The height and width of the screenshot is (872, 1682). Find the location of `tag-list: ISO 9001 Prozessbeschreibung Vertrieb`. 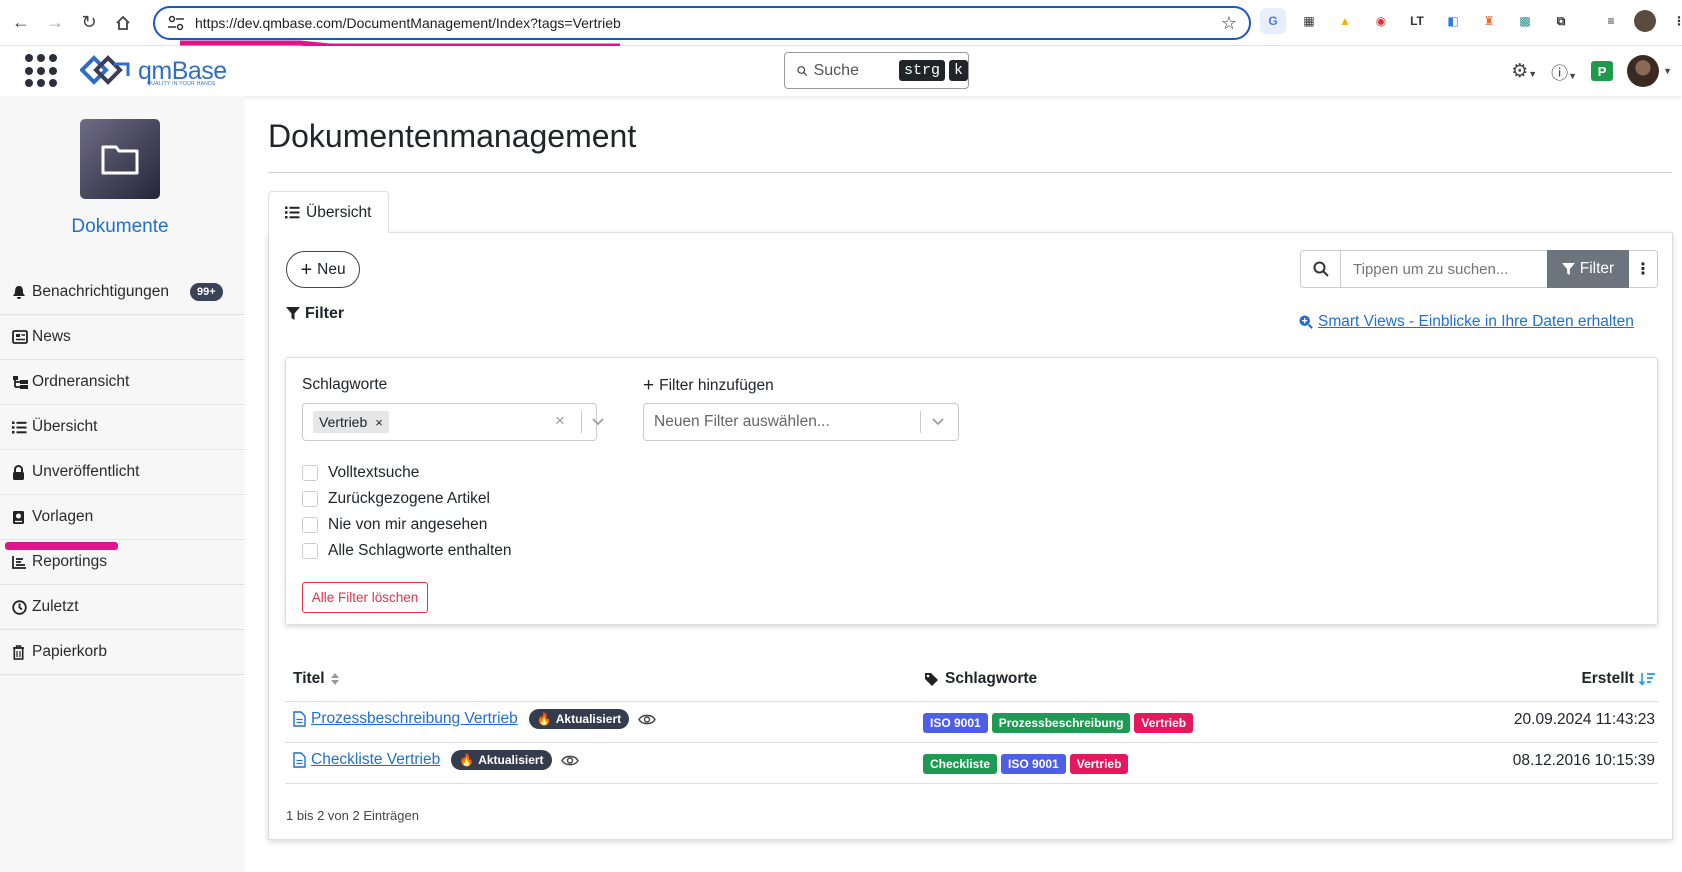

tag-list: ISO 9001 Prozessbeschreibung Vertrieb is located at coordinates (1058, 723).